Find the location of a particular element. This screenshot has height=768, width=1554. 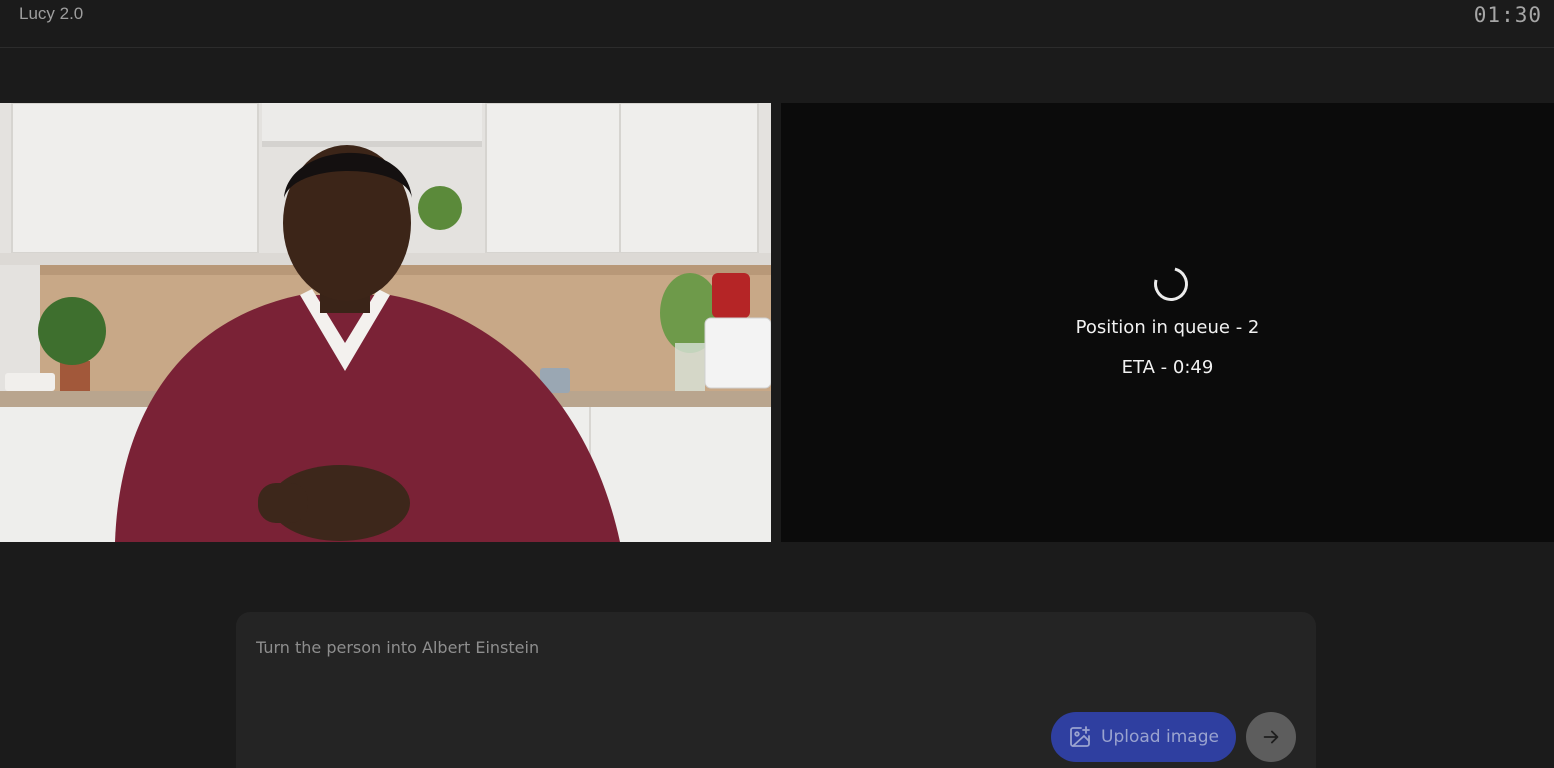

session-timer: 01:30 is located at coordinates (1507, 15).